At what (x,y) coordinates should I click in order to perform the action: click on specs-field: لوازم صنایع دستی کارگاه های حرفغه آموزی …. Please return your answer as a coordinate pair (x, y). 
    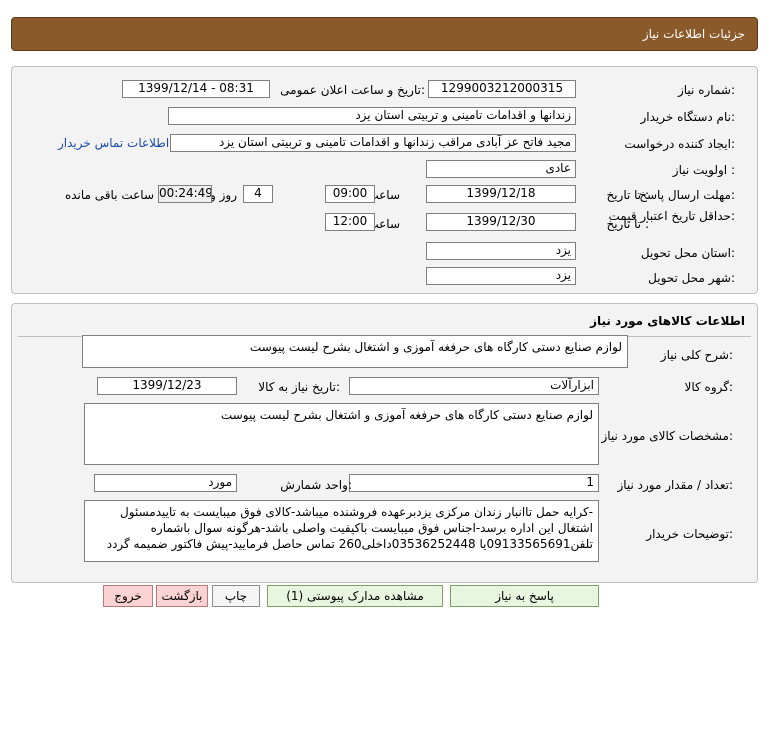
    Looking at the image, I should click on (341, 434).